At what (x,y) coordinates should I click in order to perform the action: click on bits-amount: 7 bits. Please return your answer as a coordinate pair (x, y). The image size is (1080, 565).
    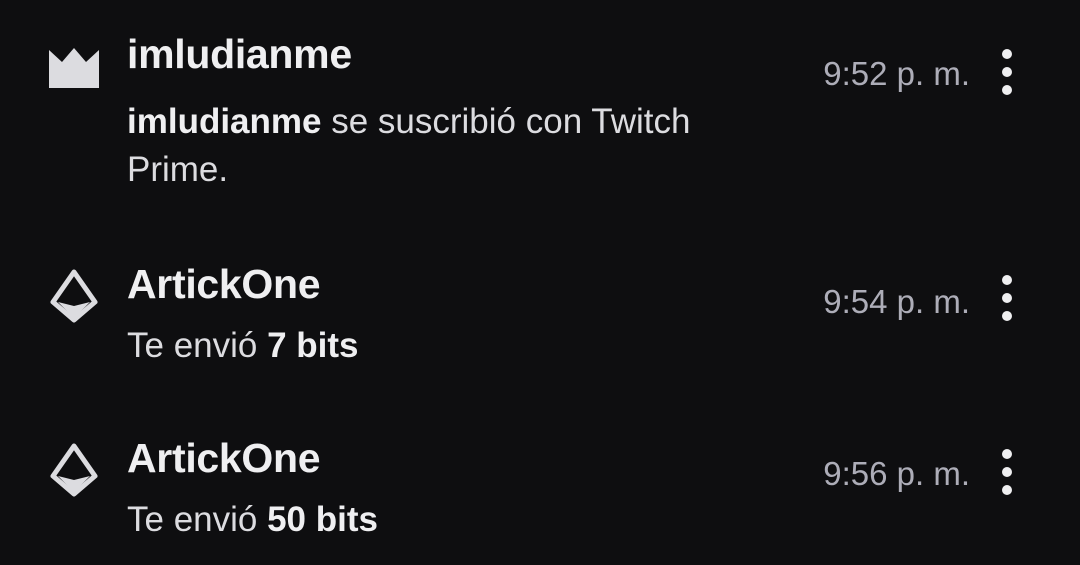
    Looking at the image, I should click on (313, 345).